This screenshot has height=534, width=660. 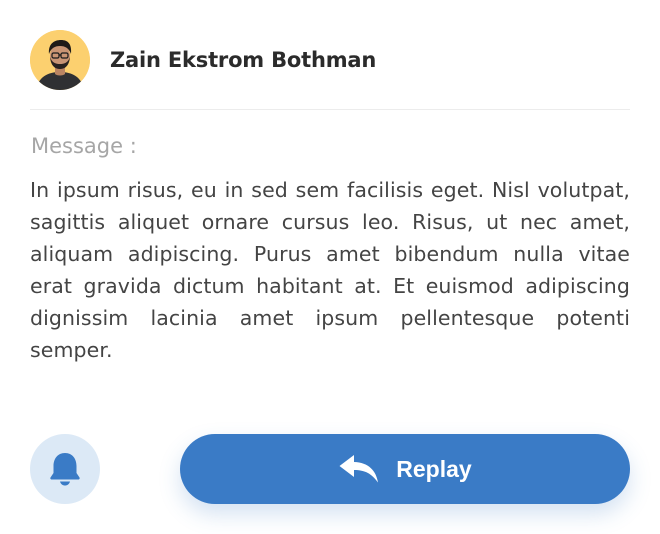 I want to click on avatar-image, so click(x=60, y=60).